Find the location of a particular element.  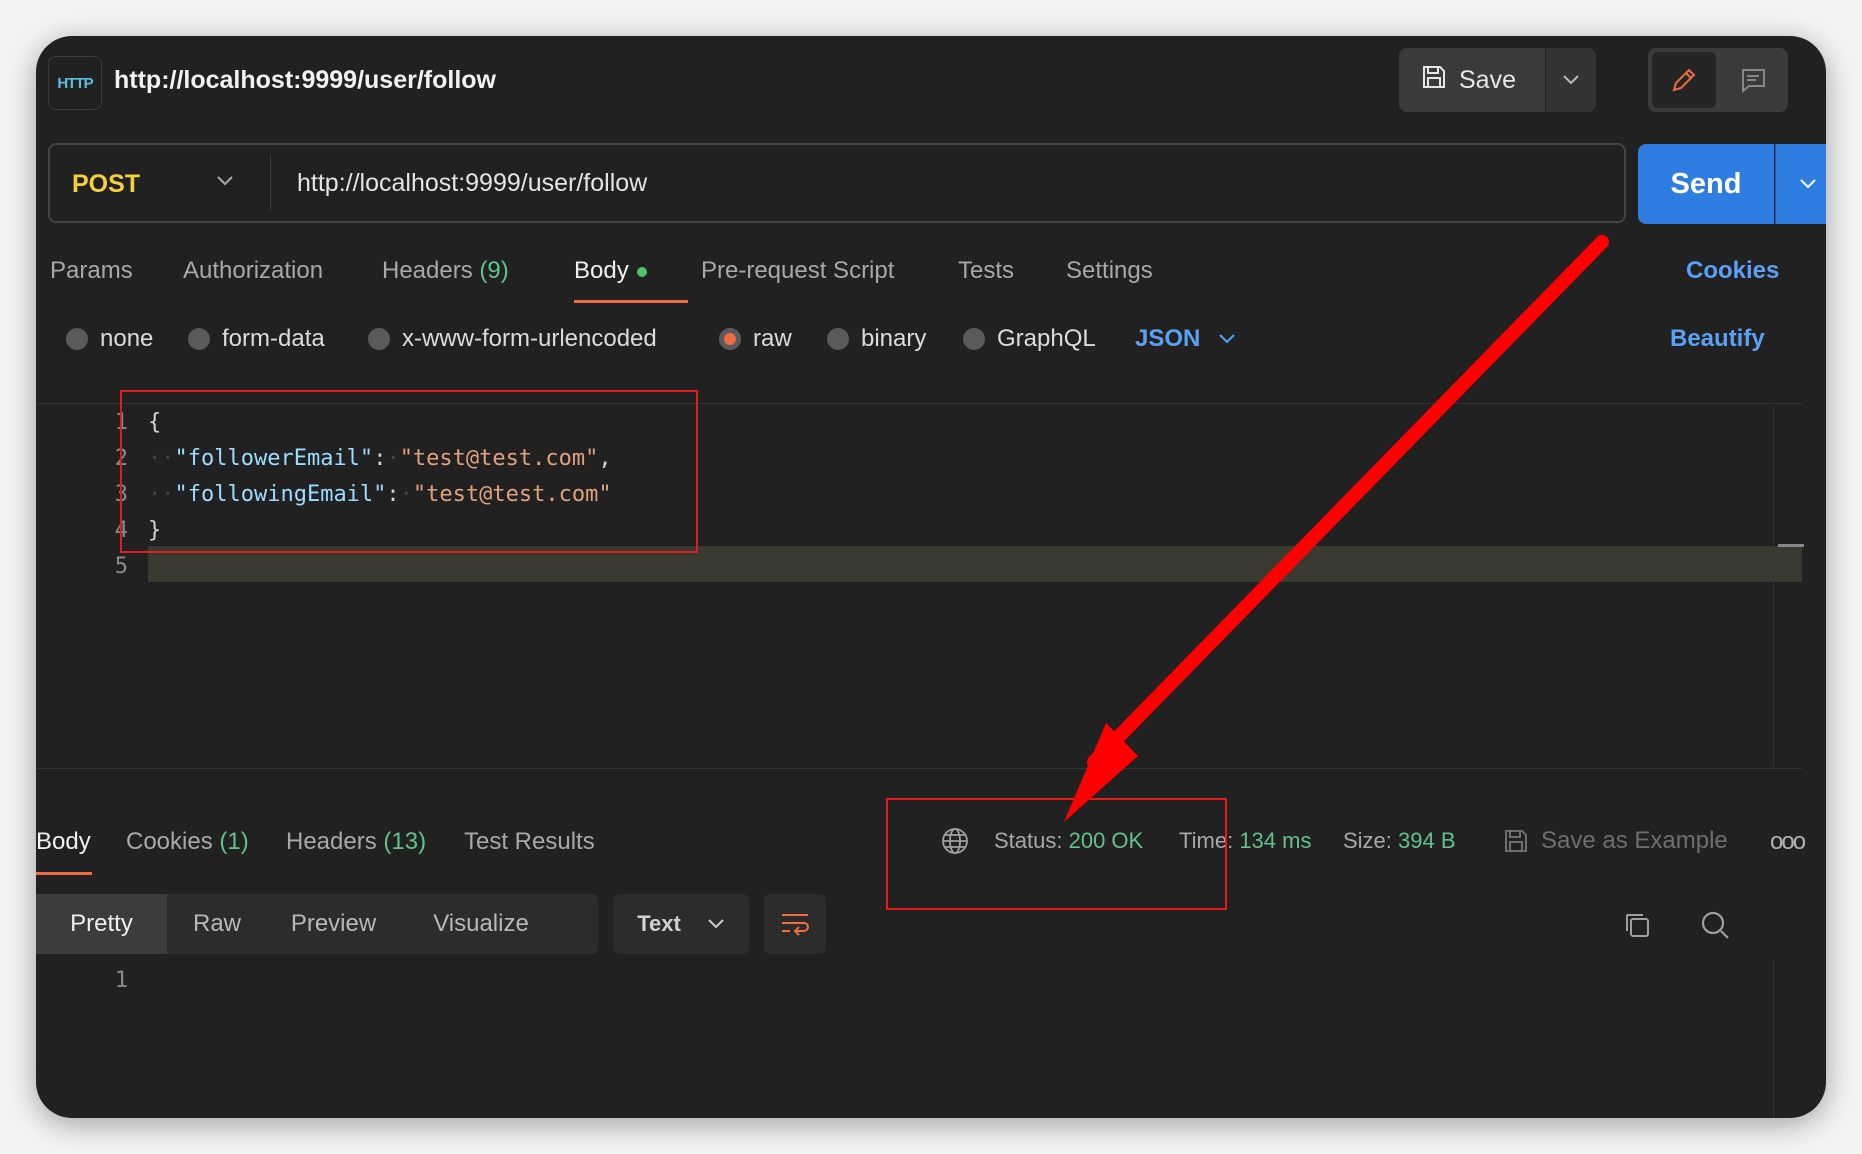

radio-none: none is located at coordinates (109, 339).